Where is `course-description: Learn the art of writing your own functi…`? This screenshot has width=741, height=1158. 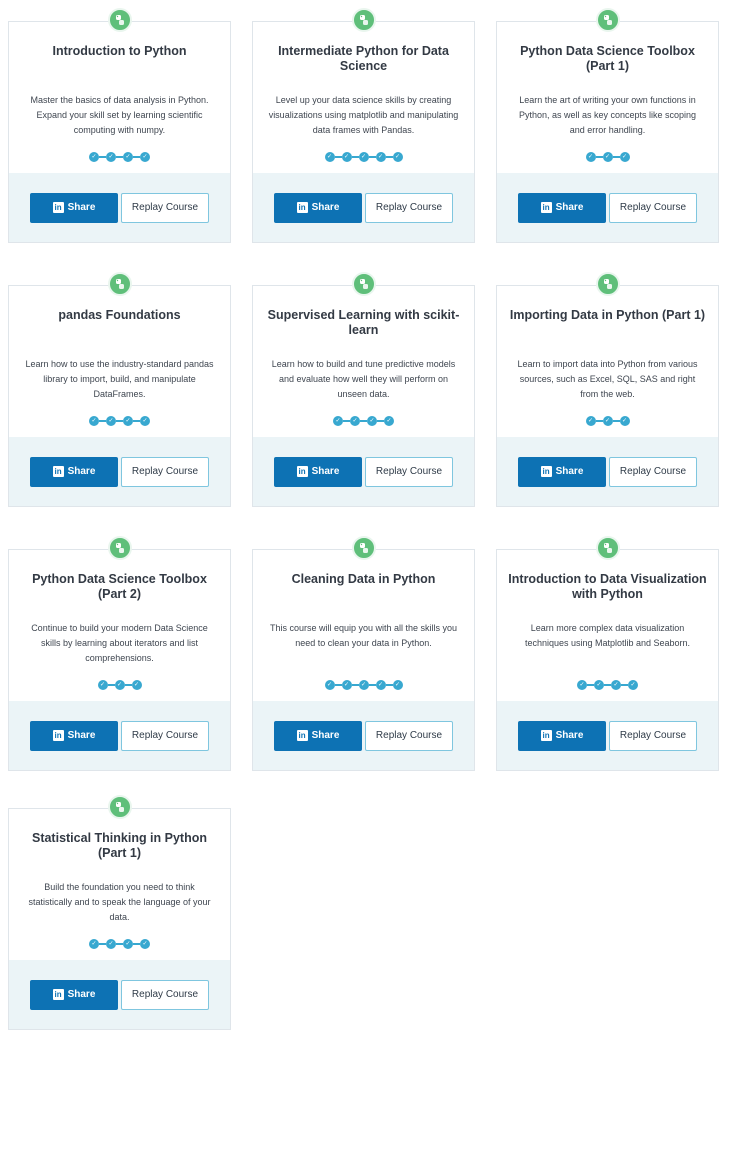
course-description: Learn the art of writing your own functi… is located at coordinates (607, 115).